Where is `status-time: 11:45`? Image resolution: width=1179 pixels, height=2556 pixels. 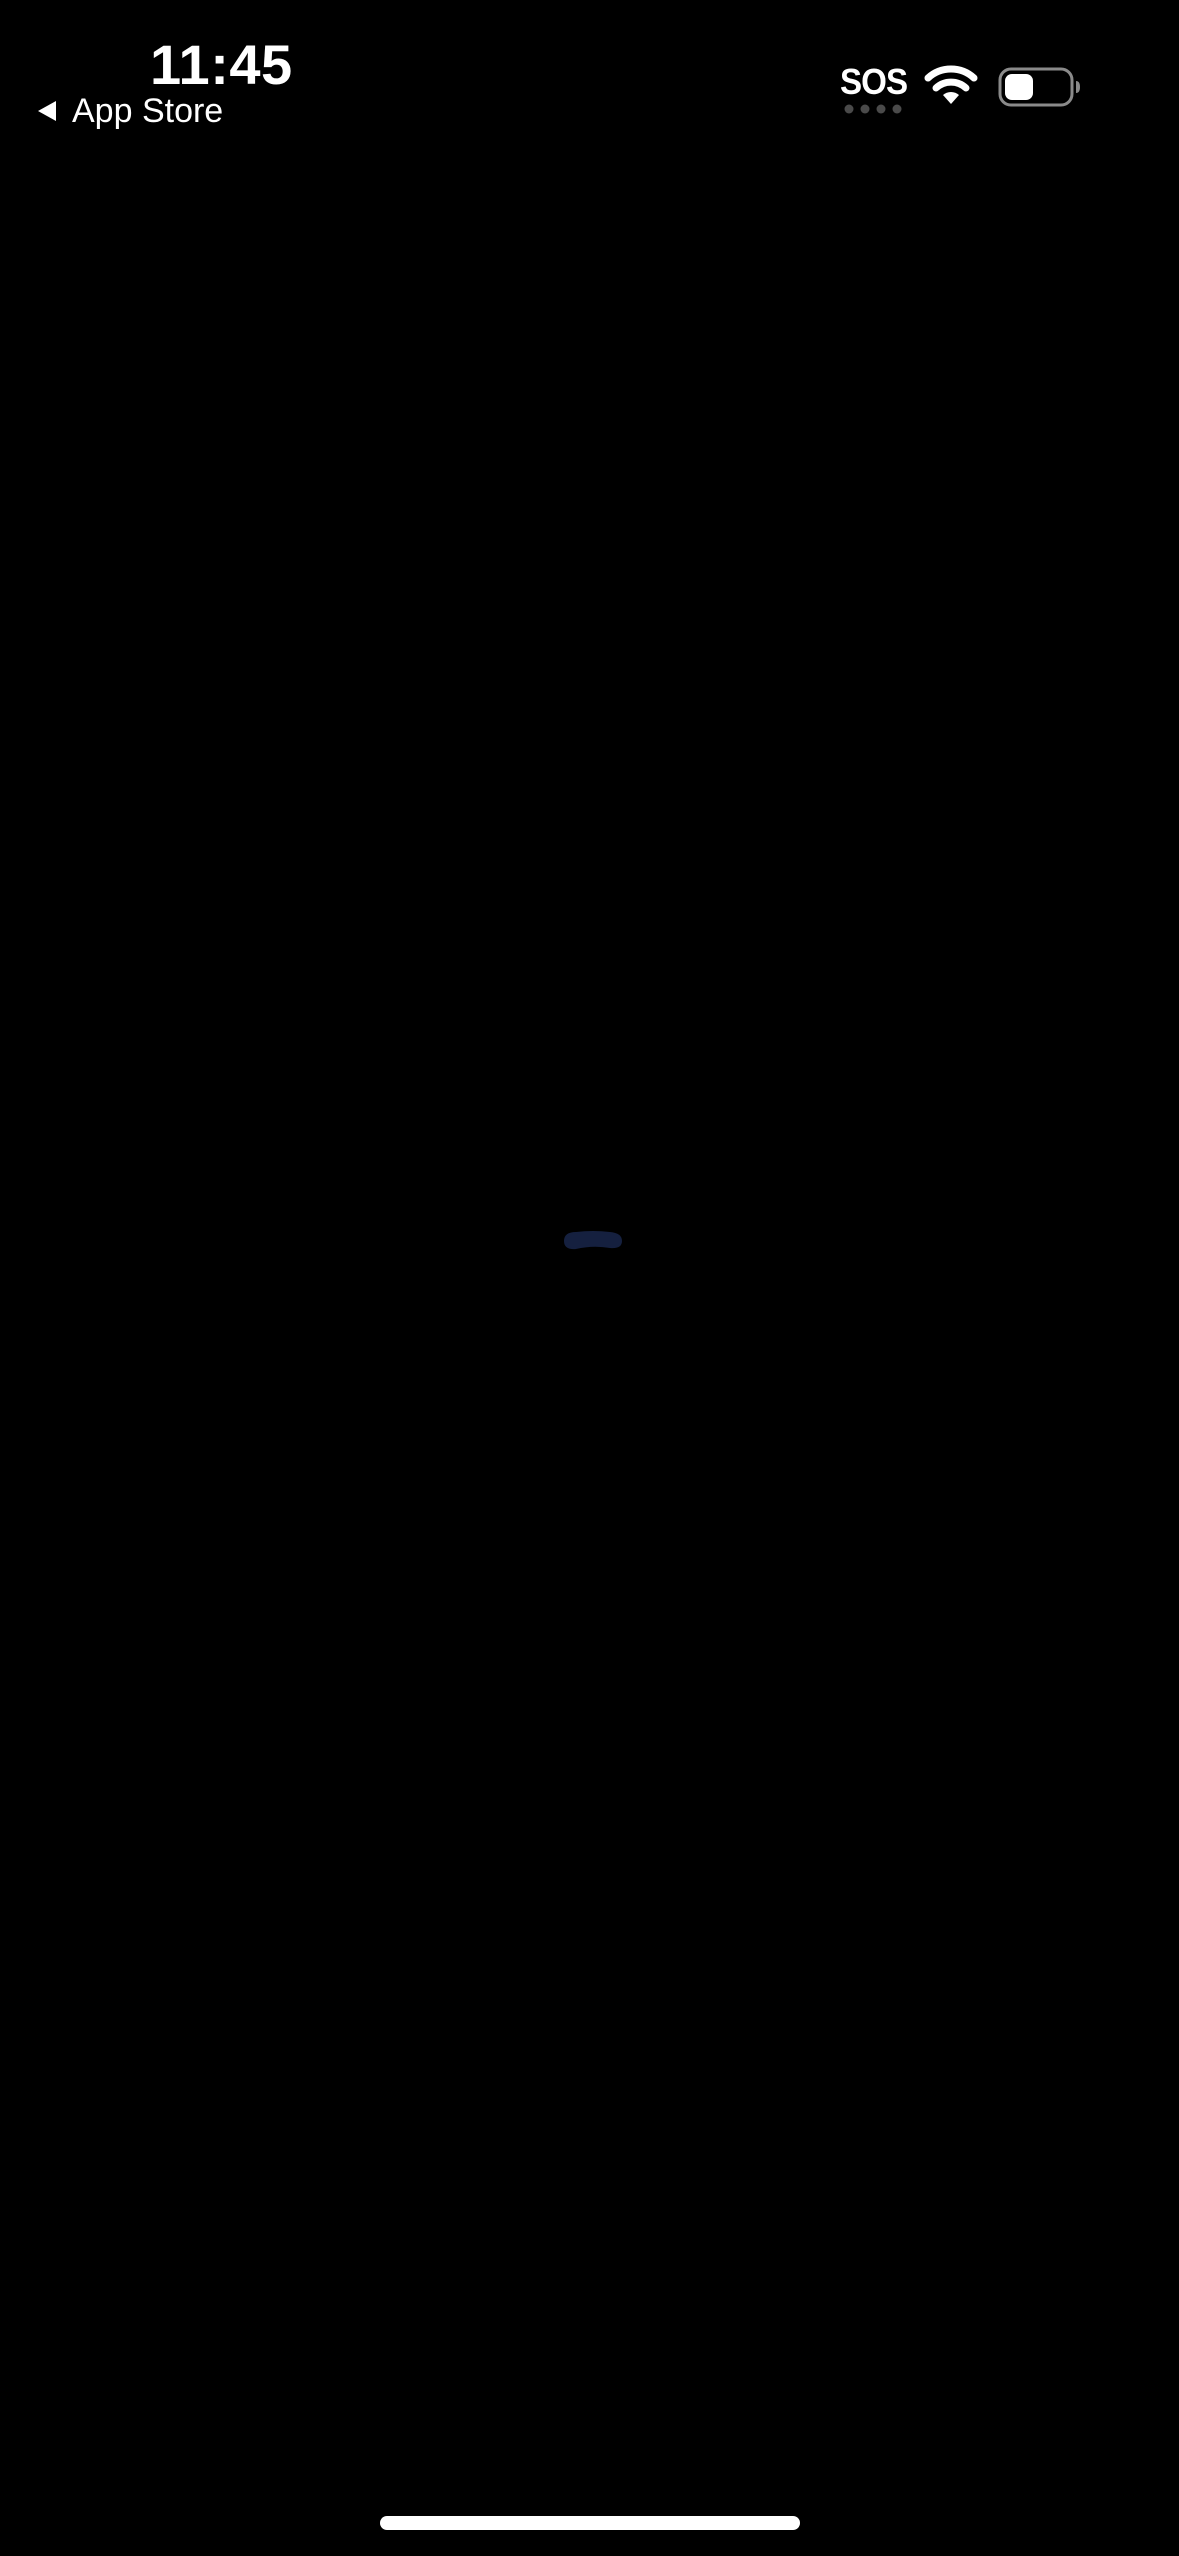 status-time: 11:45 is located at coordinates (221, 64).